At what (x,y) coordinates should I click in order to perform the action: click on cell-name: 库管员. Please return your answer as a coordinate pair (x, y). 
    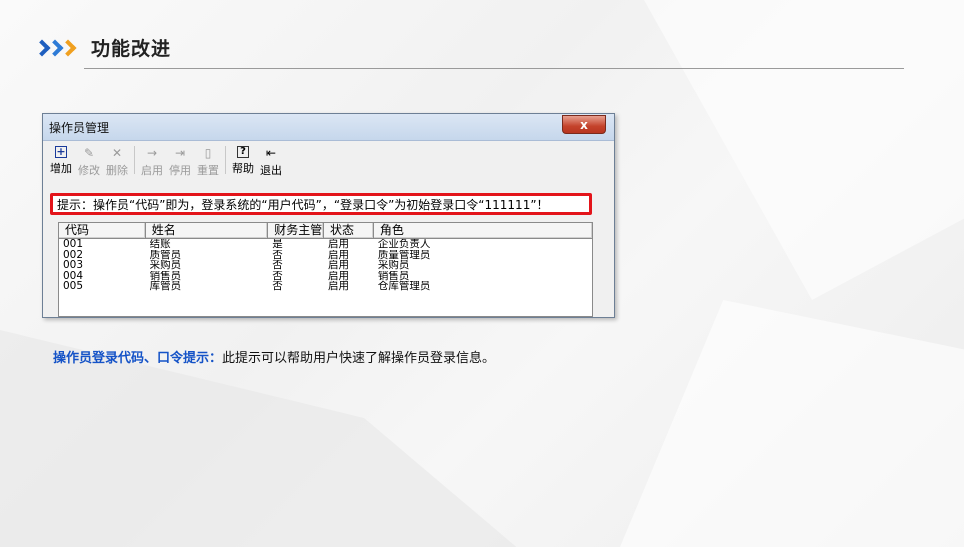
    Looking at the image, I should click on (165, 286).